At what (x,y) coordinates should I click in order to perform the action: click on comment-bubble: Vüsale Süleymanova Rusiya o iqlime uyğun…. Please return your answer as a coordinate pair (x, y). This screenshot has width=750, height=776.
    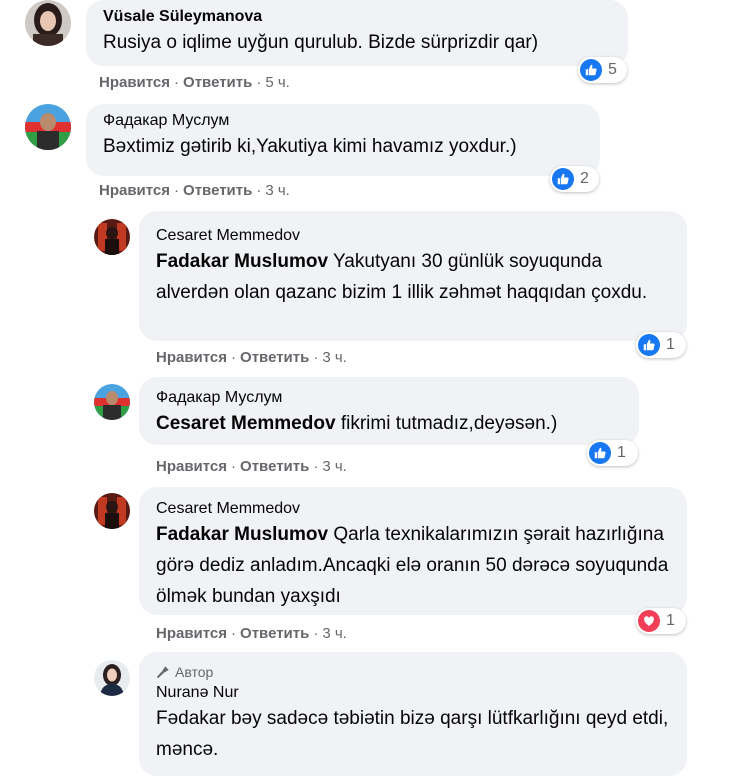
    Looking at the image, I should click on (357, 33).